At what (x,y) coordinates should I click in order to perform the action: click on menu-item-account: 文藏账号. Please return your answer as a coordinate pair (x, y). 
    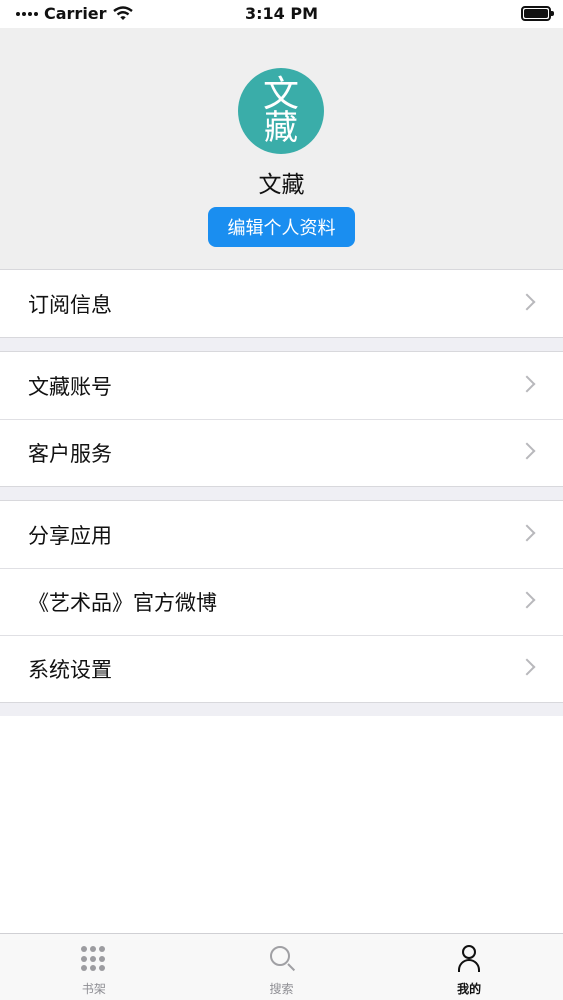
    Looking at the image, I should click on (281, 385).